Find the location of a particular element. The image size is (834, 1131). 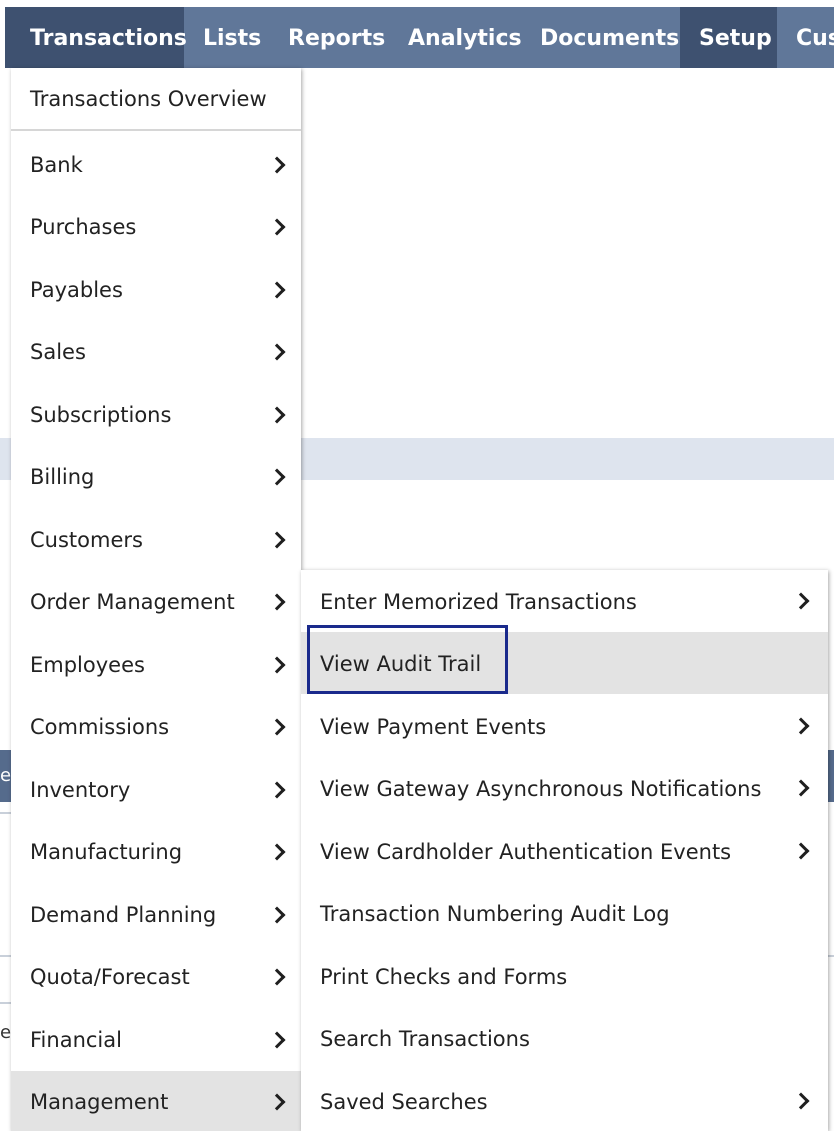

submenu-item-label: View Gateway Asynchronous Notifications is located at coordinates (541, 789).